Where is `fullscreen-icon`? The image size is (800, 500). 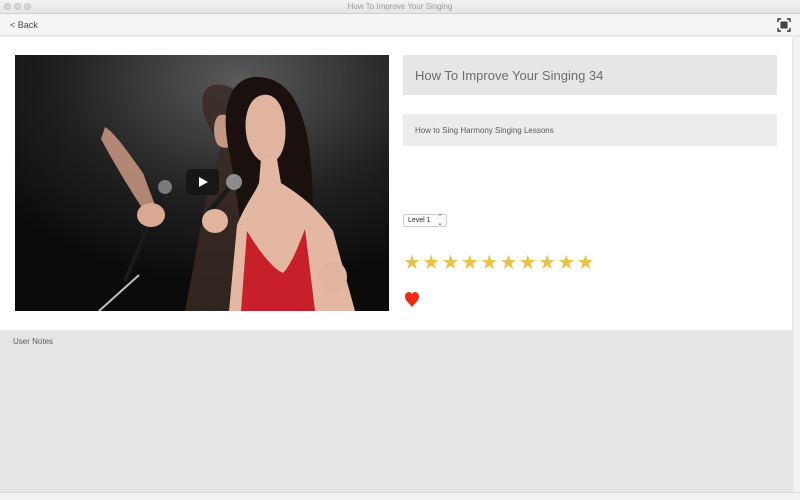
fullscreen-icon is located at coordinates (784, 25).